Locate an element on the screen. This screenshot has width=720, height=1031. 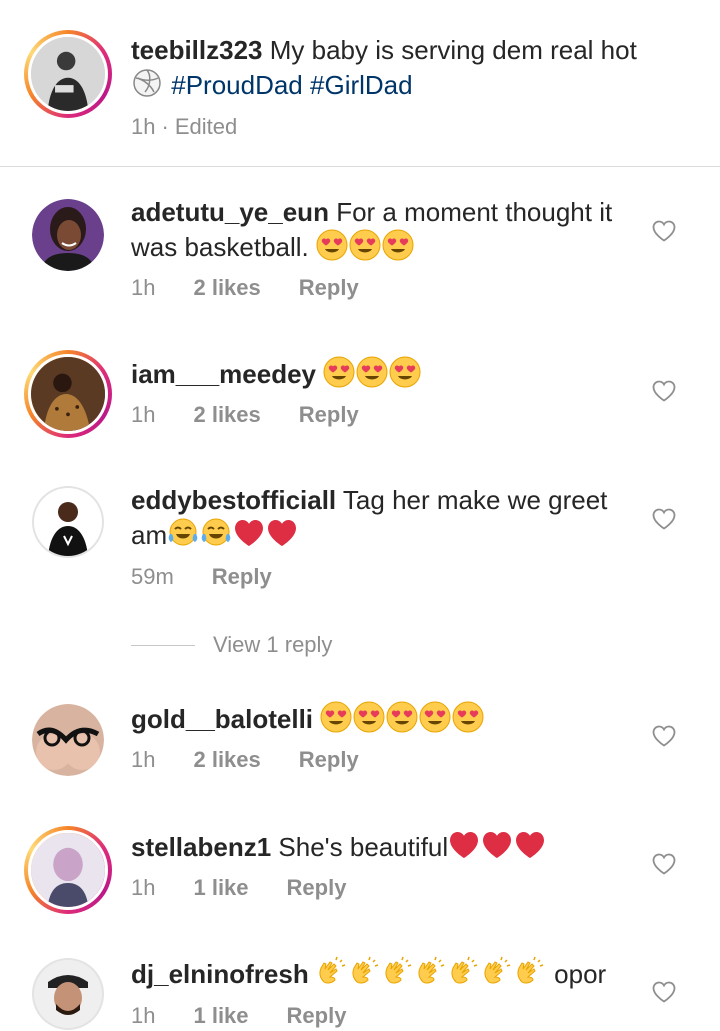
comment-username: gold__balotelli is located at coordinates (222, 719).